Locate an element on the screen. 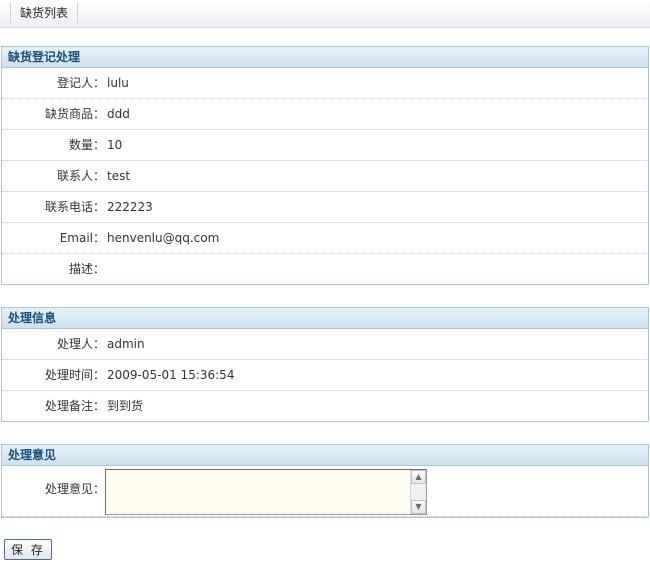  quantity-label: 数量： is located at coordinates (86, 145).